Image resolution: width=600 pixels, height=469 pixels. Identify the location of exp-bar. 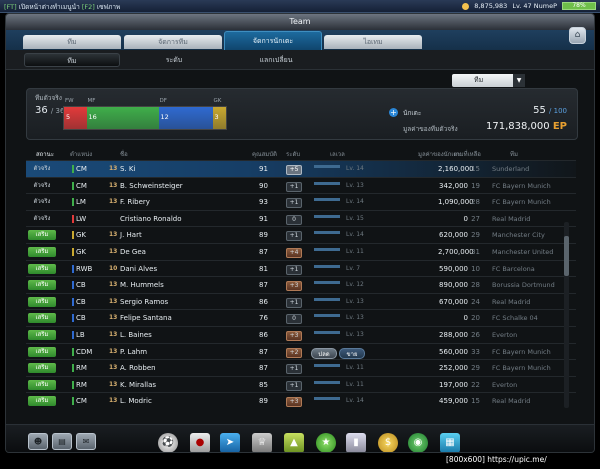
(327, 266).